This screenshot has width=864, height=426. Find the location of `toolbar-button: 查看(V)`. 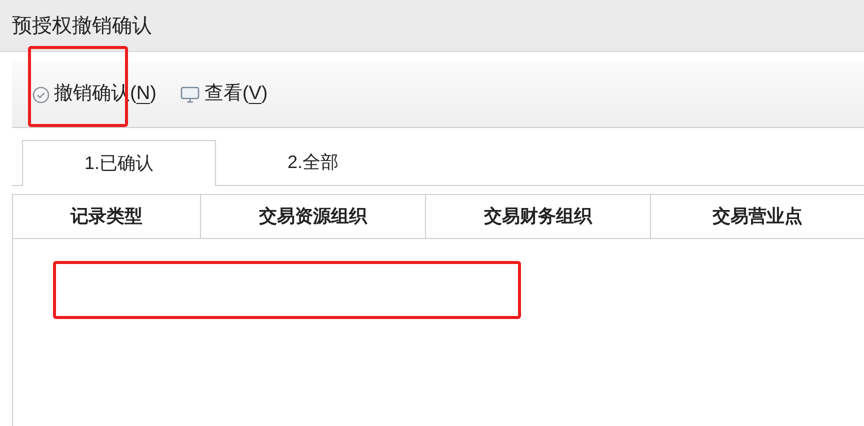

toolbar-button: 查看(V) is located at coordinates (224, 94).